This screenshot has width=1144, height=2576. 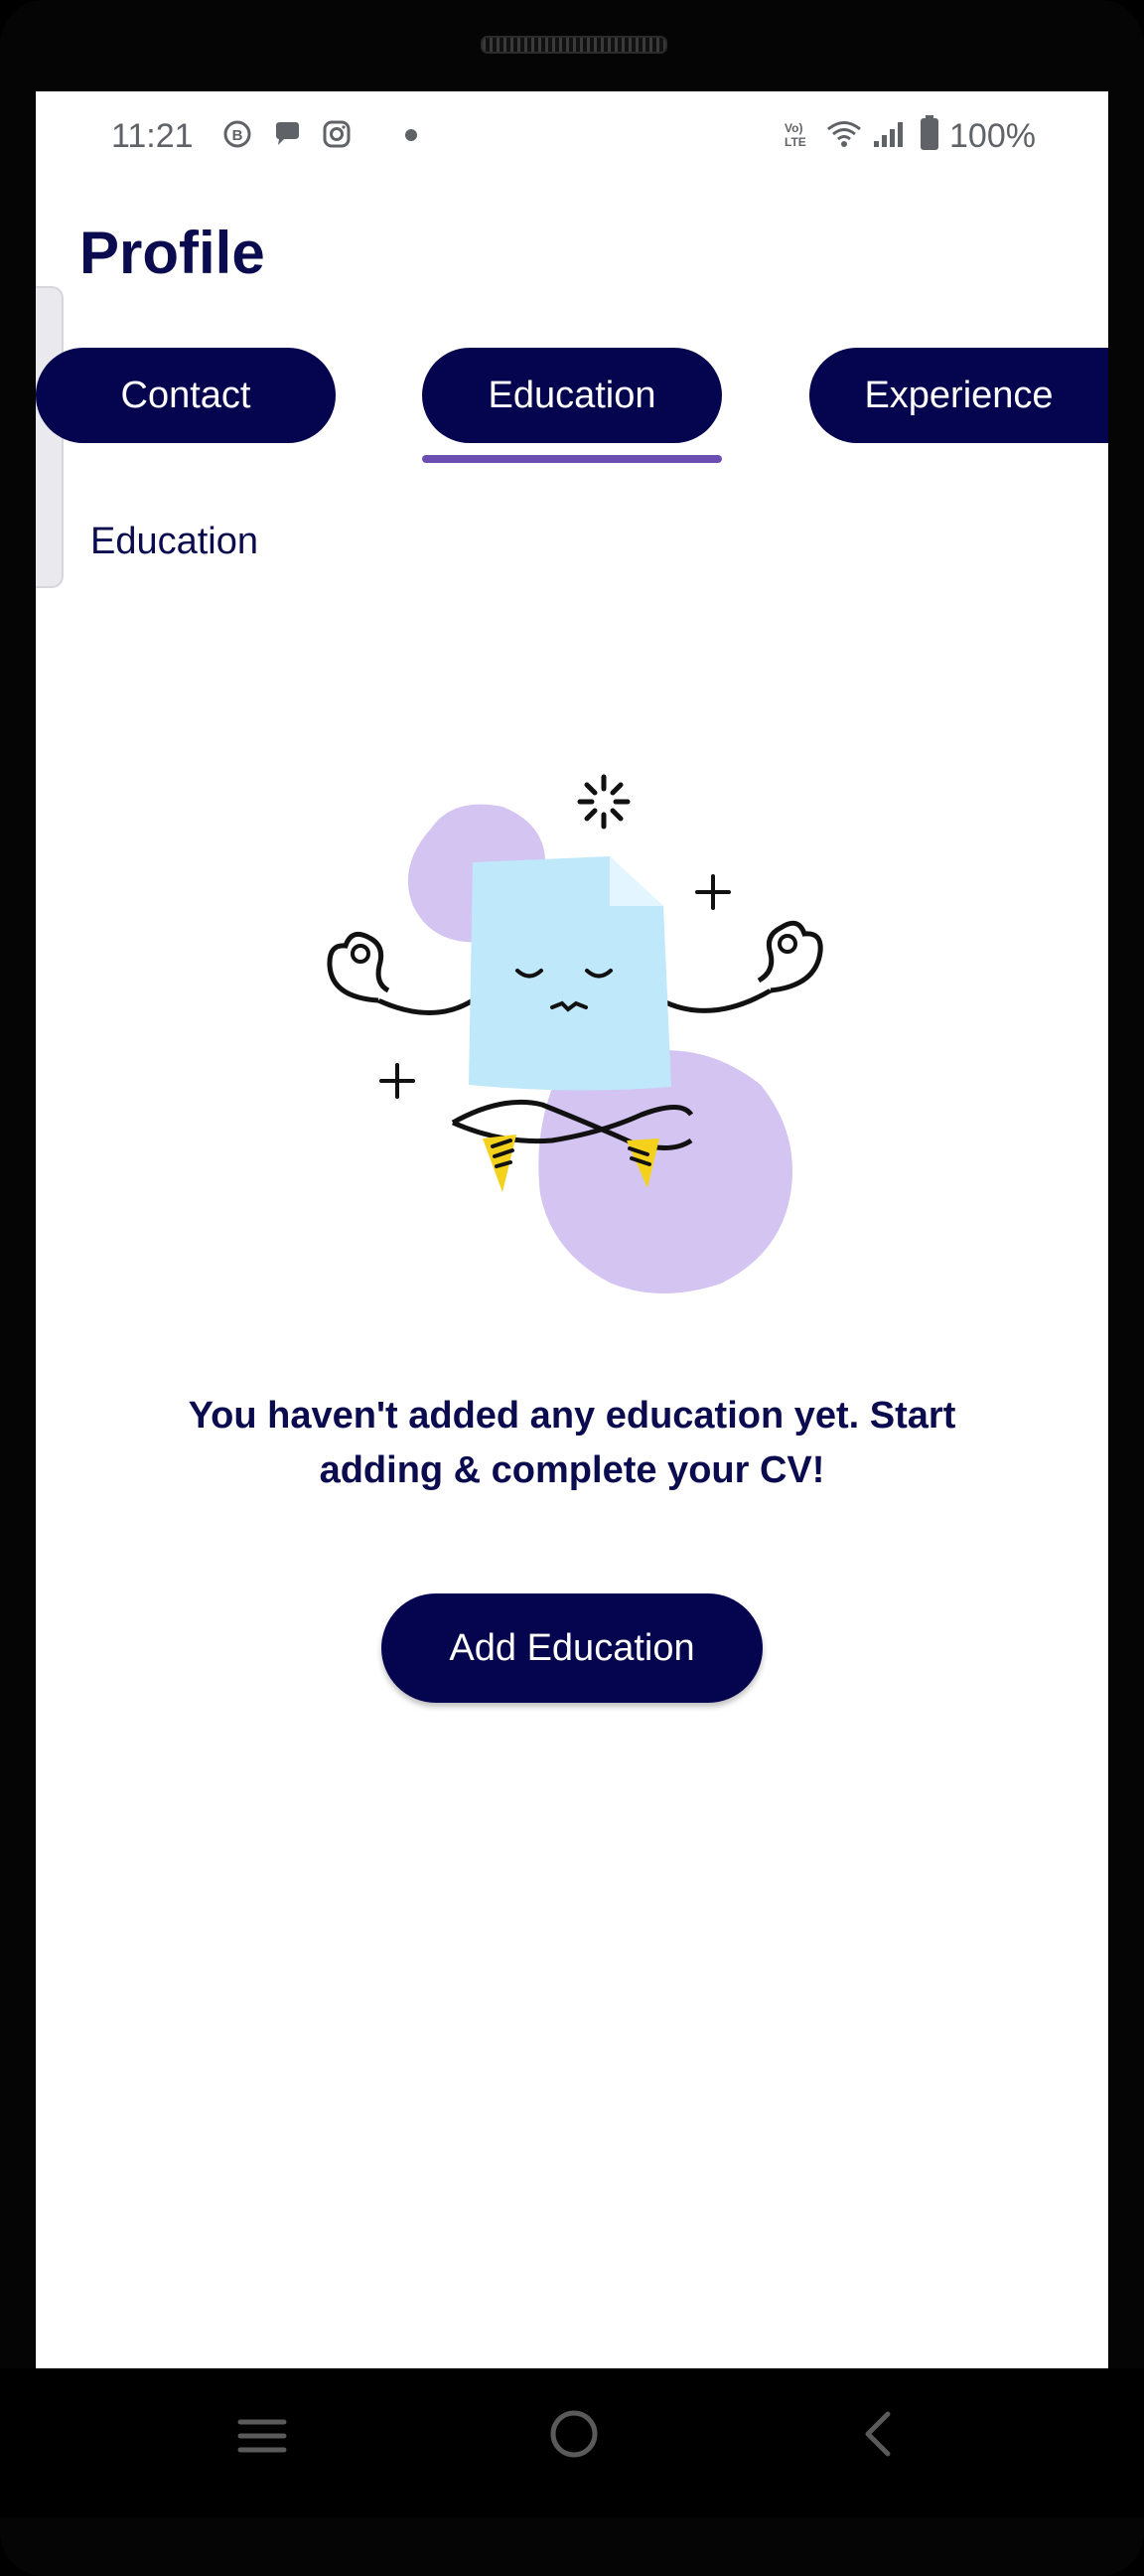 What do you see at coordinates (175, 541) in the screenshot?
I see `section-title: Education` at bounding box center [175, 541].